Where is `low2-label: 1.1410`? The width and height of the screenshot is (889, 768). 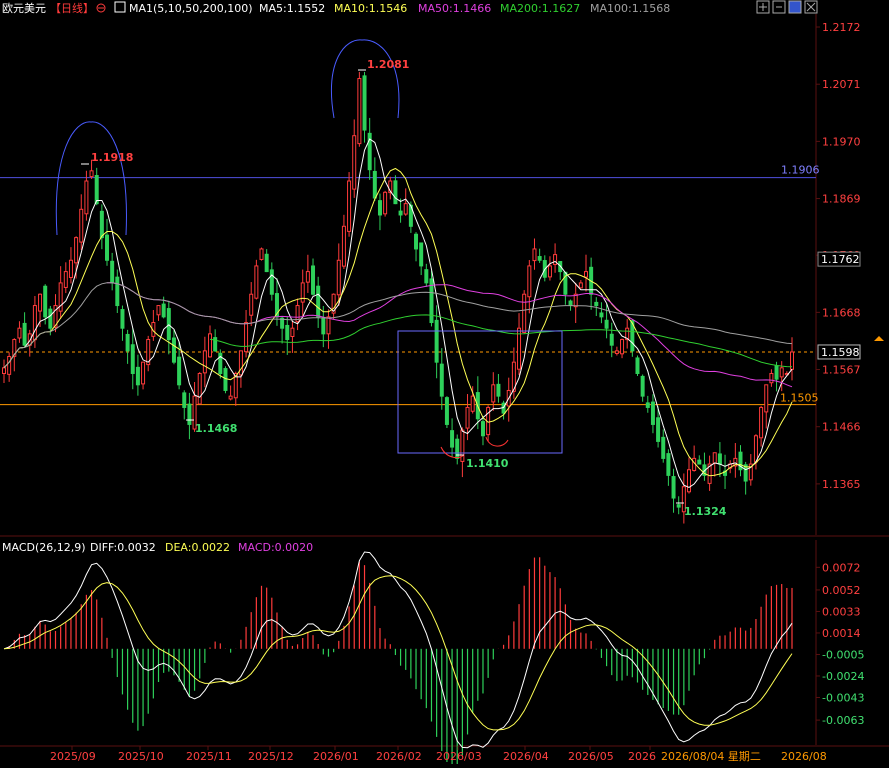 low2-label: 1.1410 is located at coordinates (487, 463).